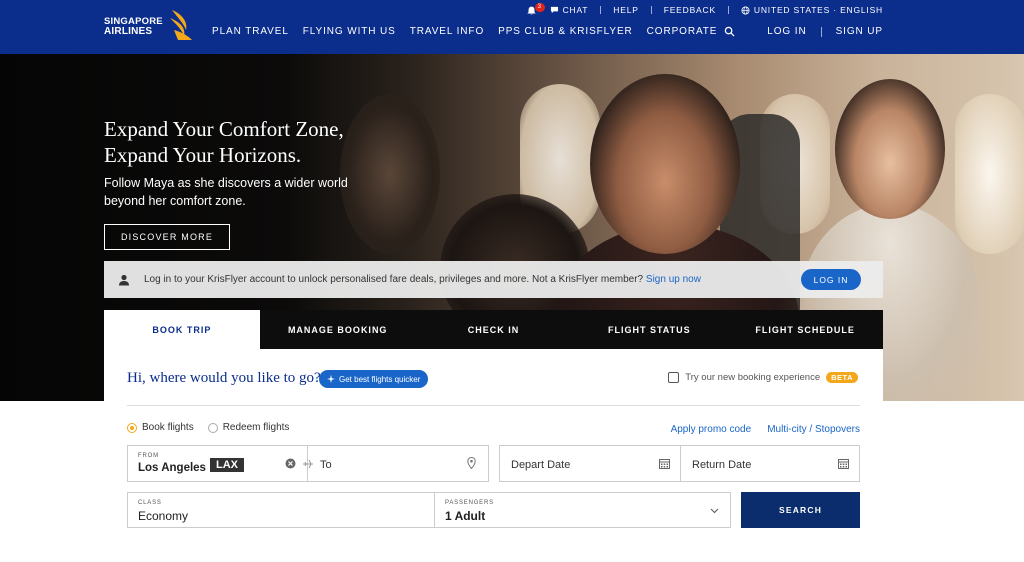 This screenshot has height=562, width=1024. I want to click on nav-plan-travel: PLAN TRAVEL, so click(250, 31).